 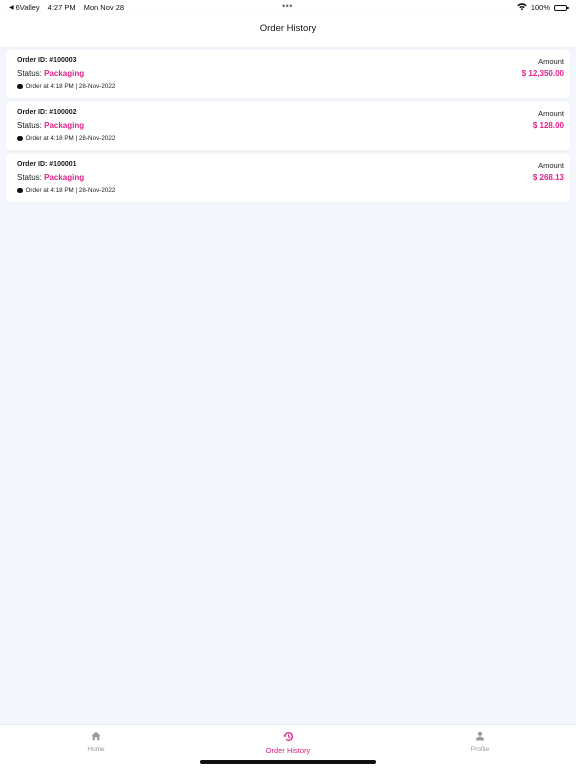 What do you see at coordinates (542, 73) in the screenshot?
I see `amount-value: $ 12,350.00` at bounding box center [542, 73].